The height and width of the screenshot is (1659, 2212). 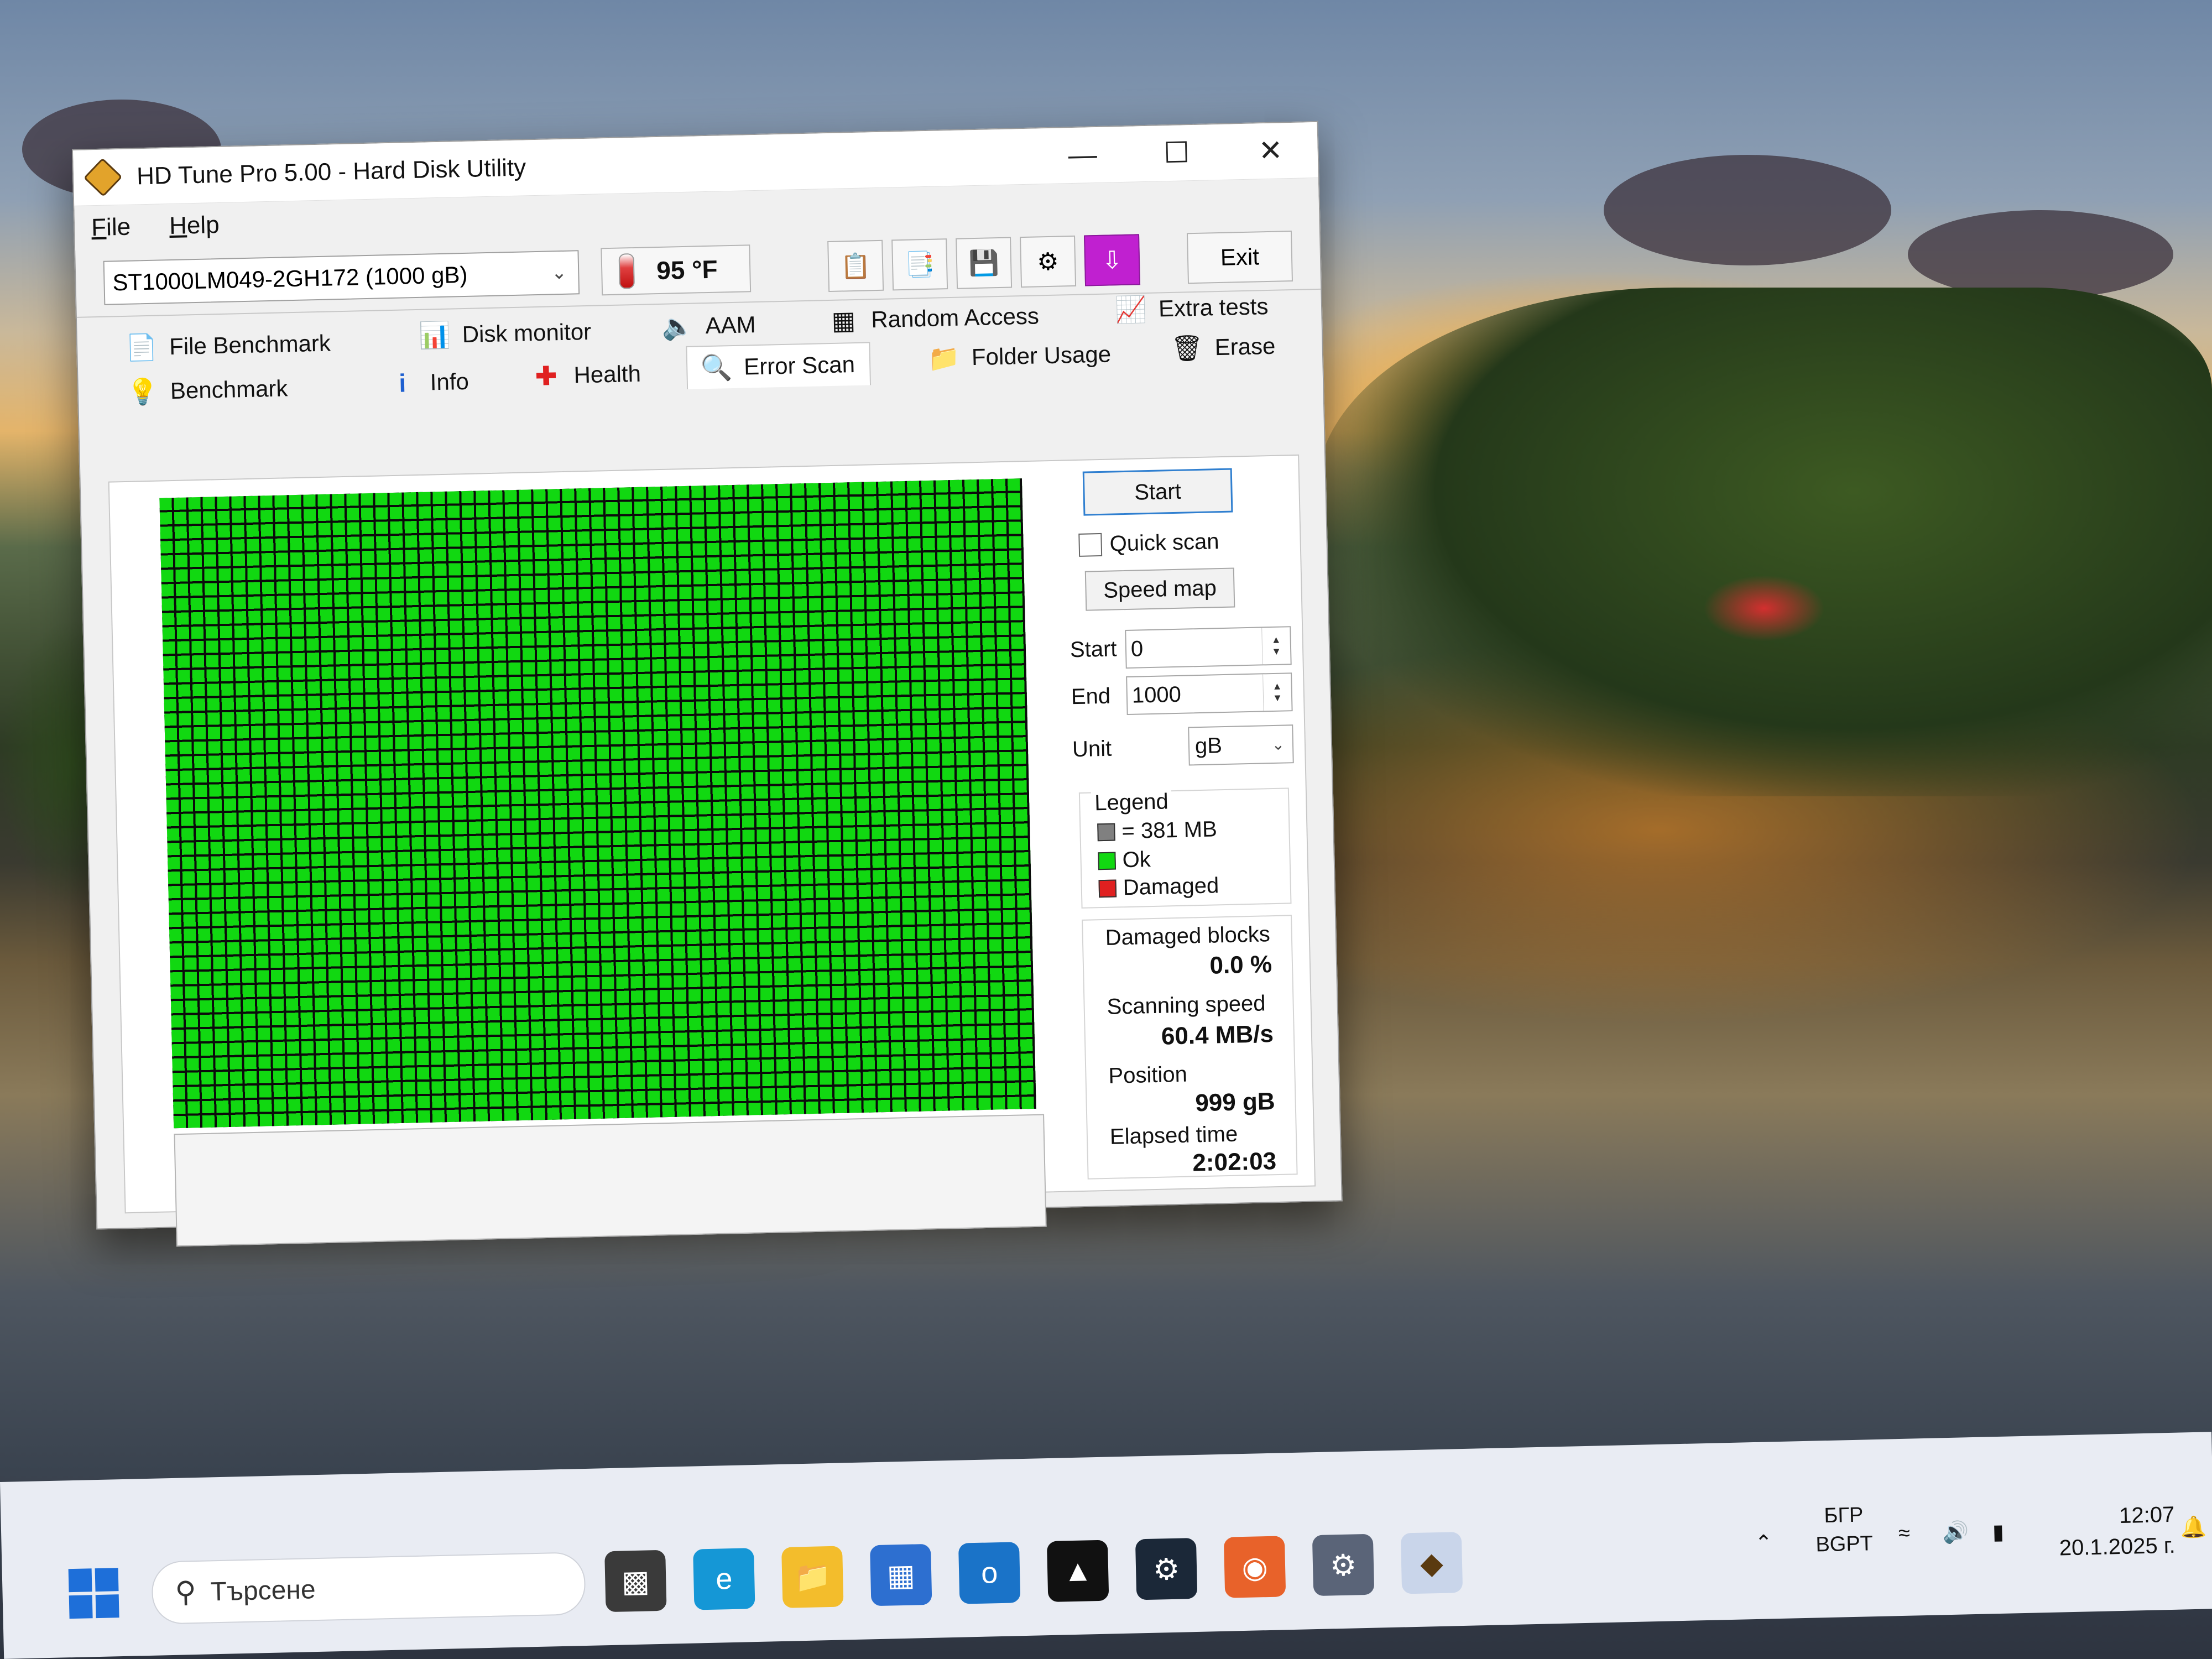 I want to click on copy-screenshot-button: 📑, so click(x=920, y=265).